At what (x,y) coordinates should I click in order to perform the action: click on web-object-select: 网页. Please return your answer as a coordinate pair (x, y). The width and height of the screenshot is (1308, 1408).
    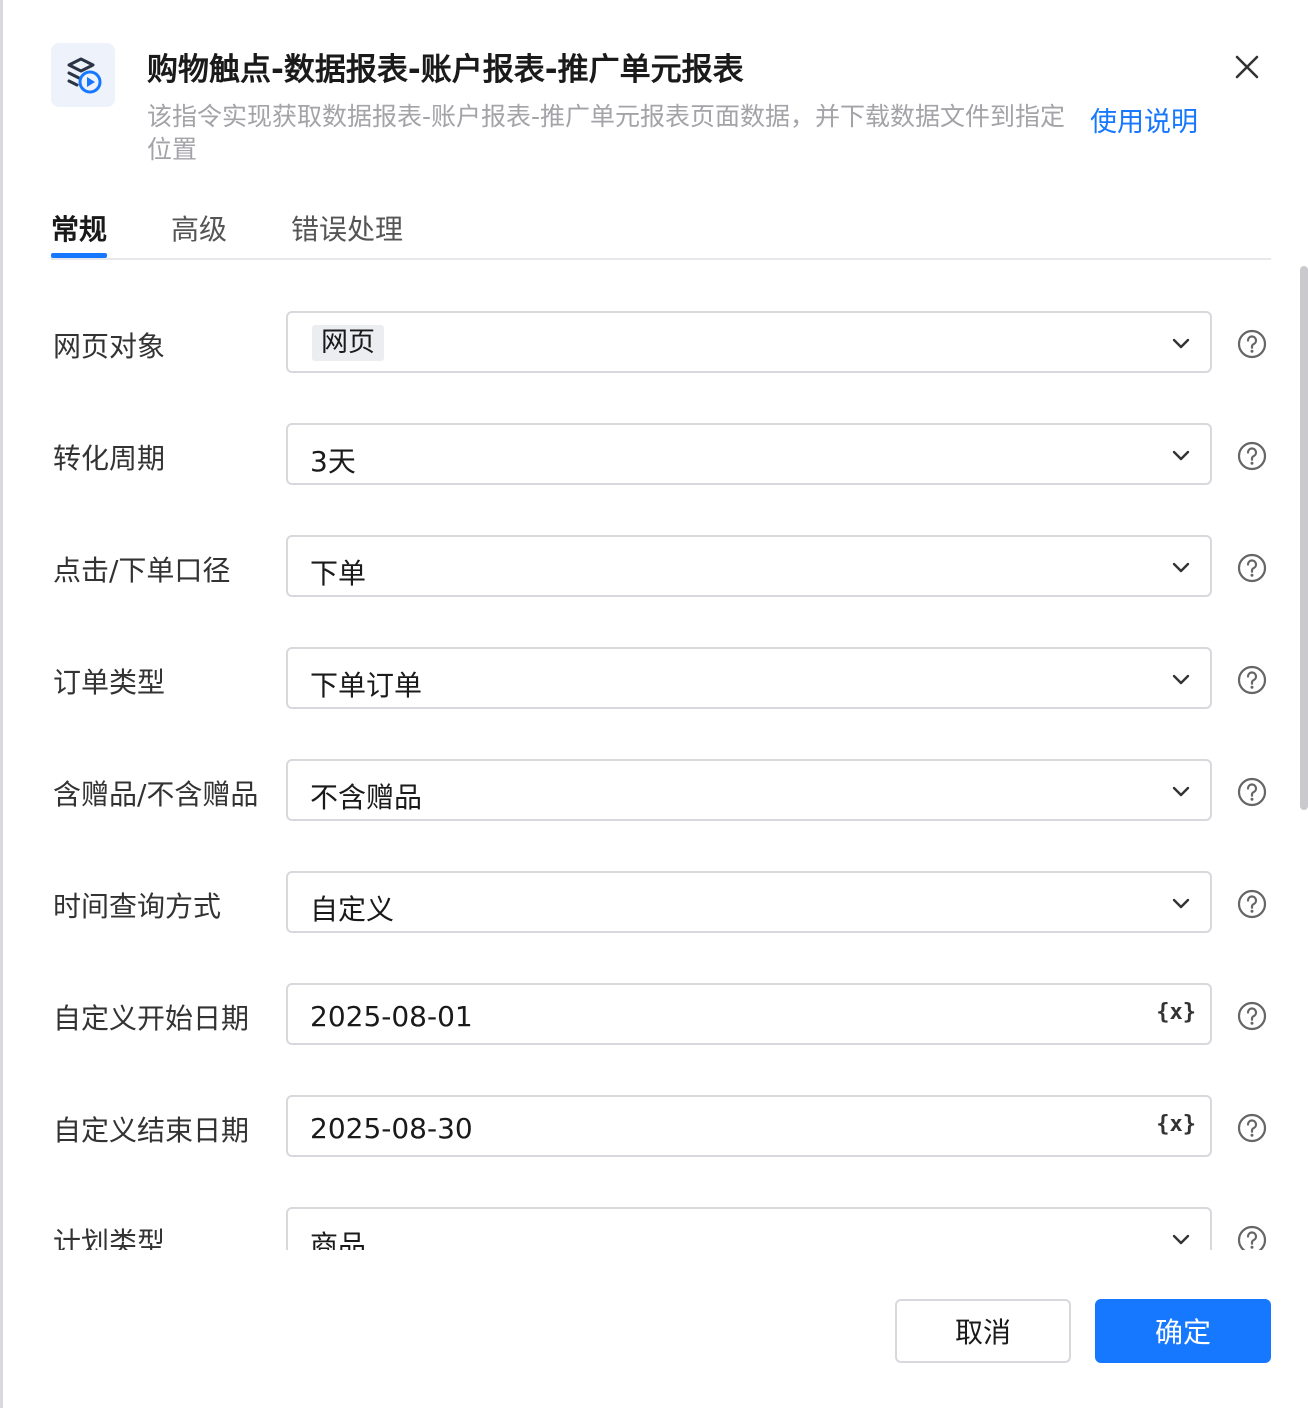
    Looking at the image, I should click on (749, 342).